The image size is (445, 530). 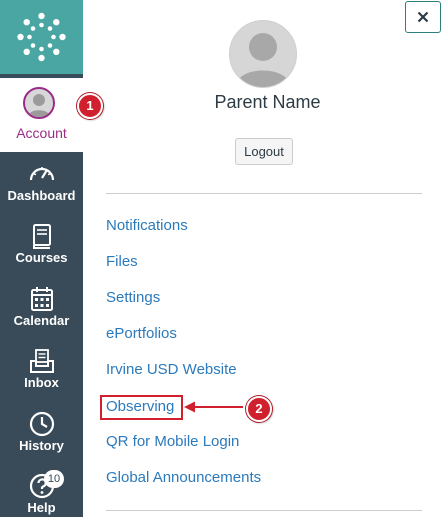 I want to click on nav-inbox-label: Inbox, so click(x=41, y=382).